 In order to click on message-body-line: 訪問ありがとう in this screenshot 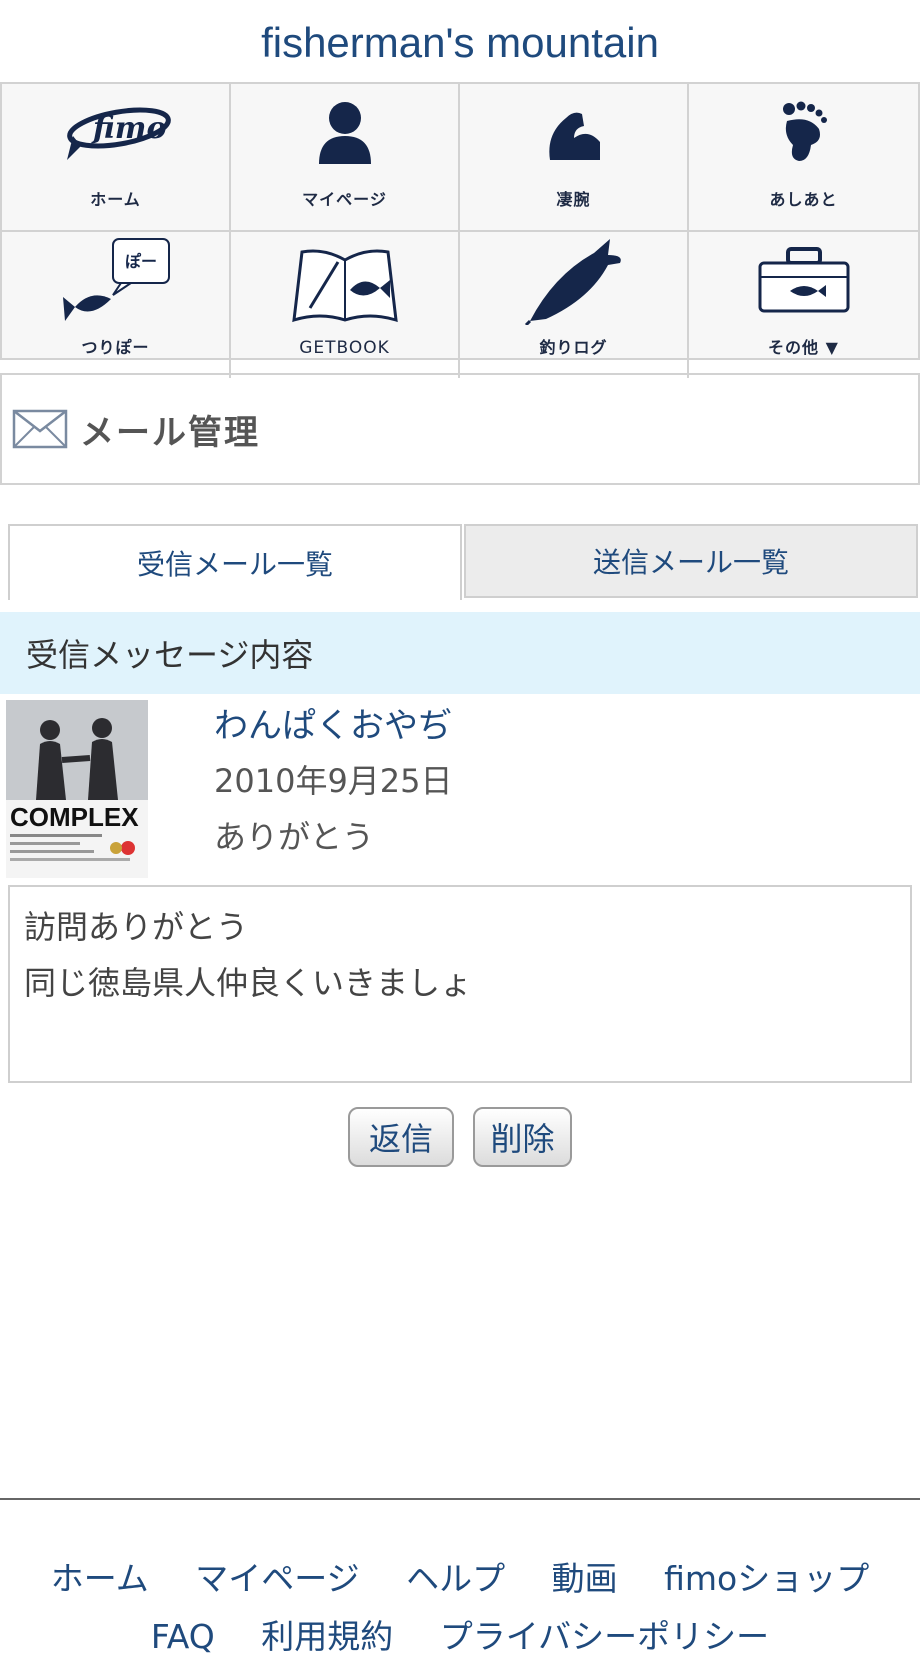, I will do `click(136, 927)`.